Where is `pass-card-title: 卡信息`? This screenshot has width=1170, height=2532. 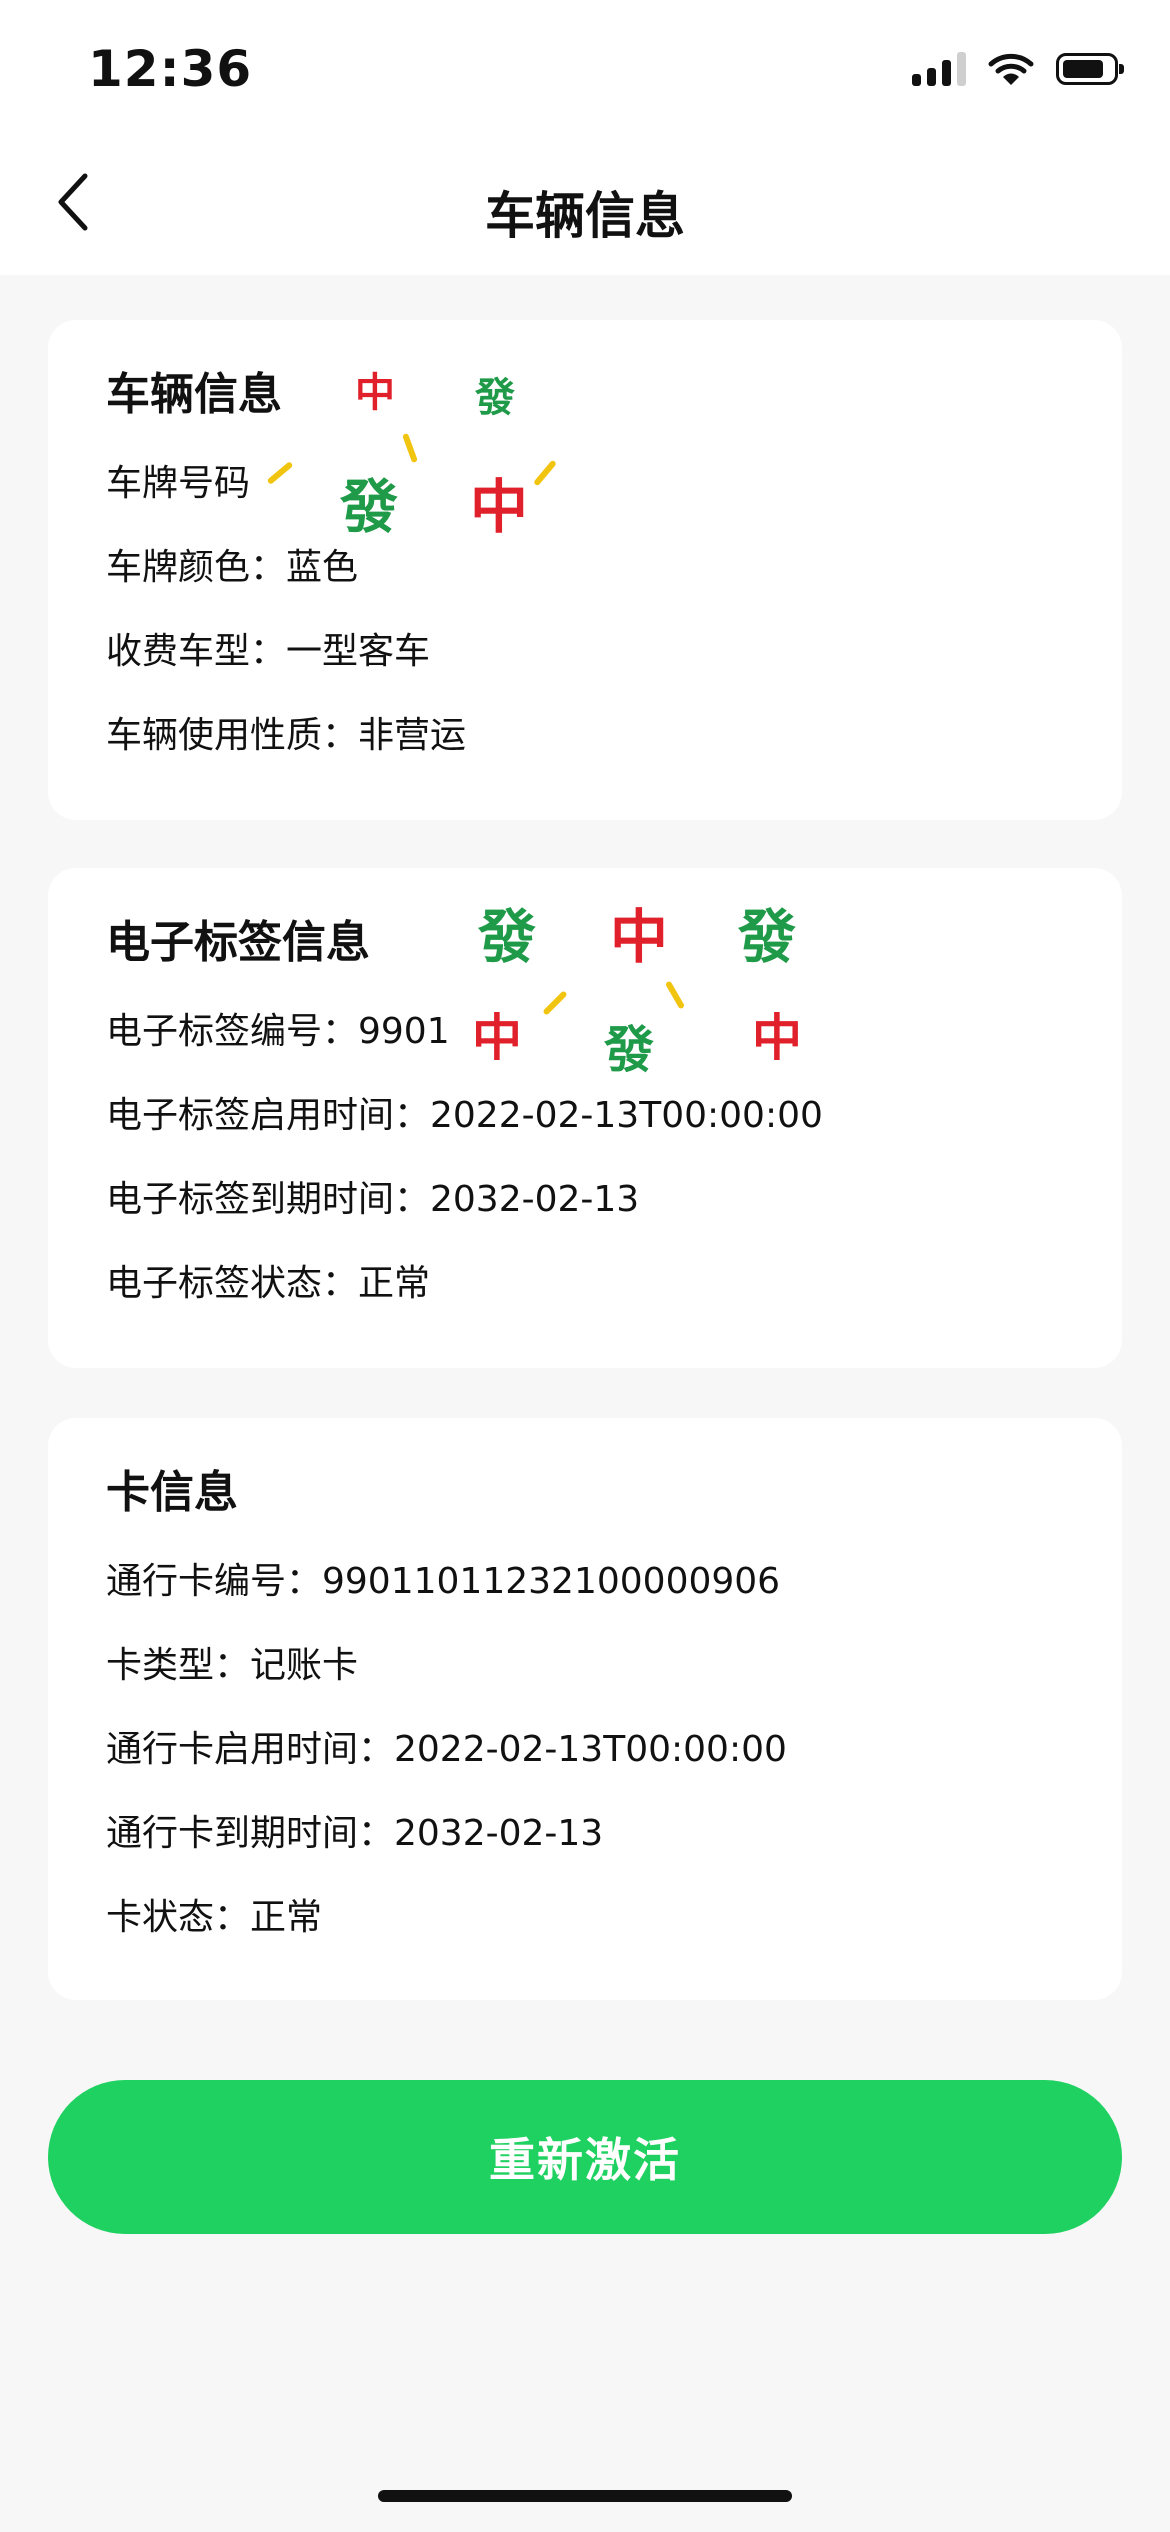 pass-card-title: 卡信息 is located at coordinates (172, 1492).